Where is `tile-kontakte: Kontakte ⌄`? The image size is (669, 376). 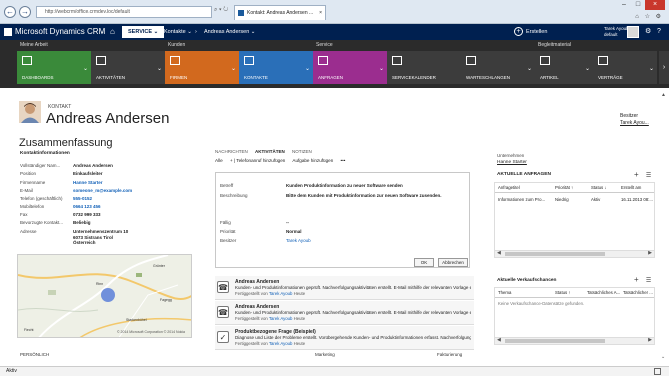 tile-kontakte: Kontakte ⌄ is located at coordinates (276, 67).